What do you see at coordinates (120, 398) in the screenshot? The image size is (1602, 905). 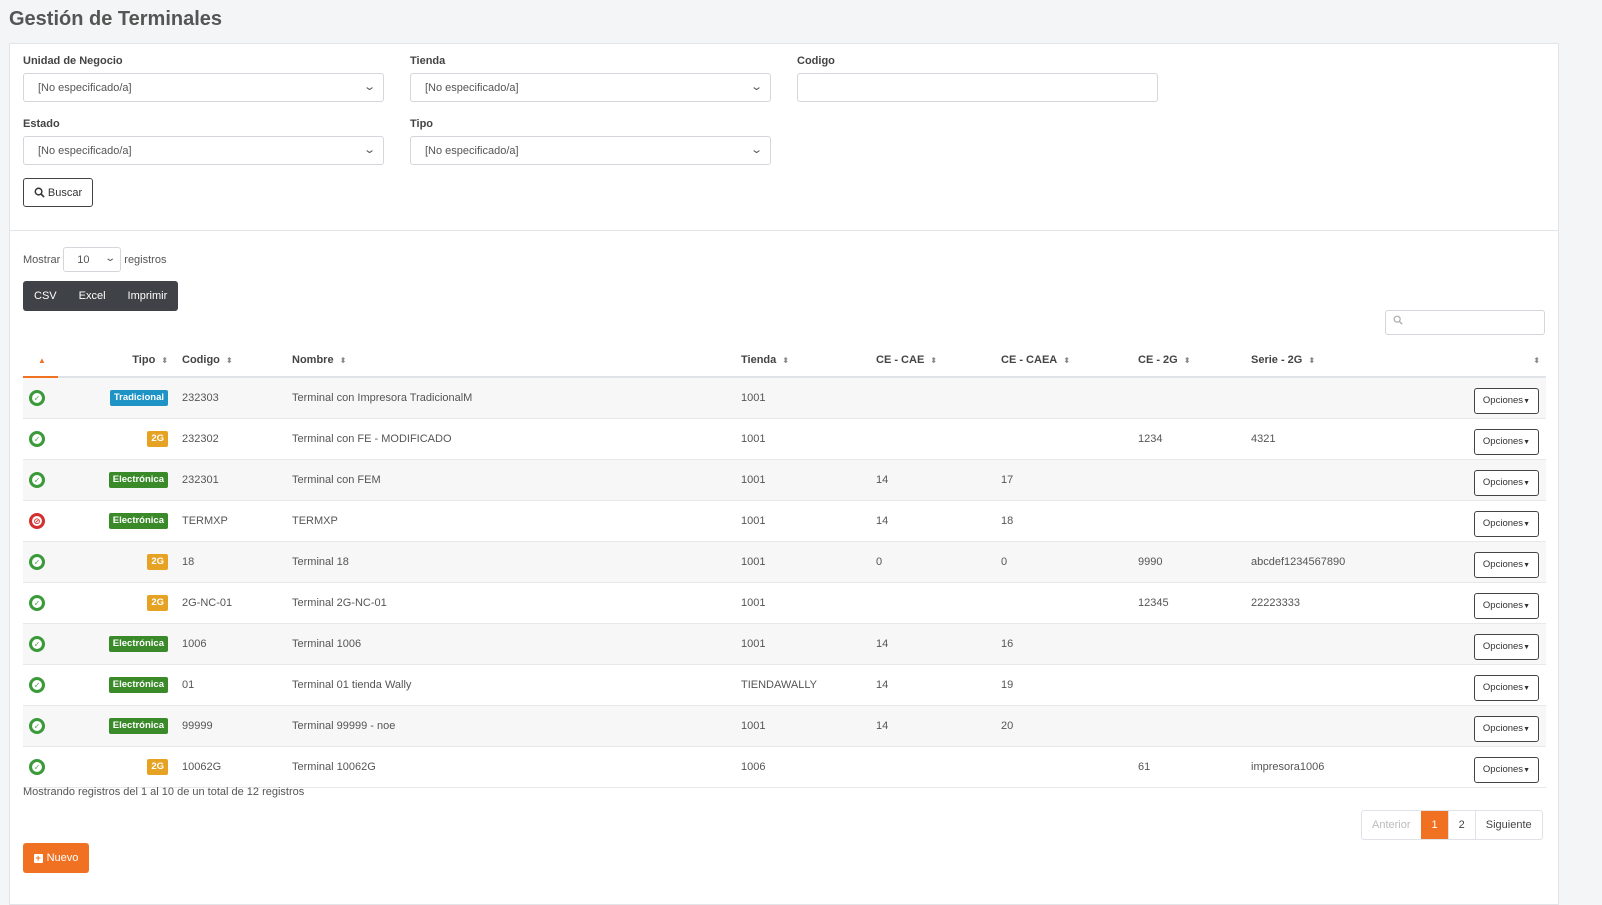 I see `cell-tipo: Tradicional` at bounding box center [120, 398].